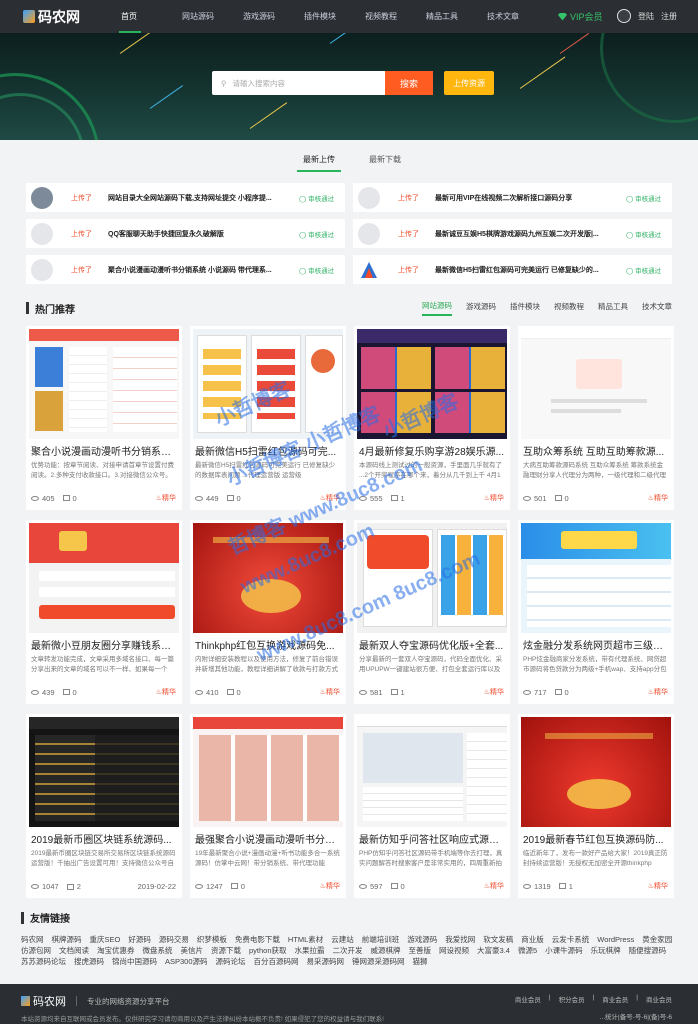  Describe the element at coordinates (139, 939) in the screenshot. I see `friend-link: 好源码` at that location.